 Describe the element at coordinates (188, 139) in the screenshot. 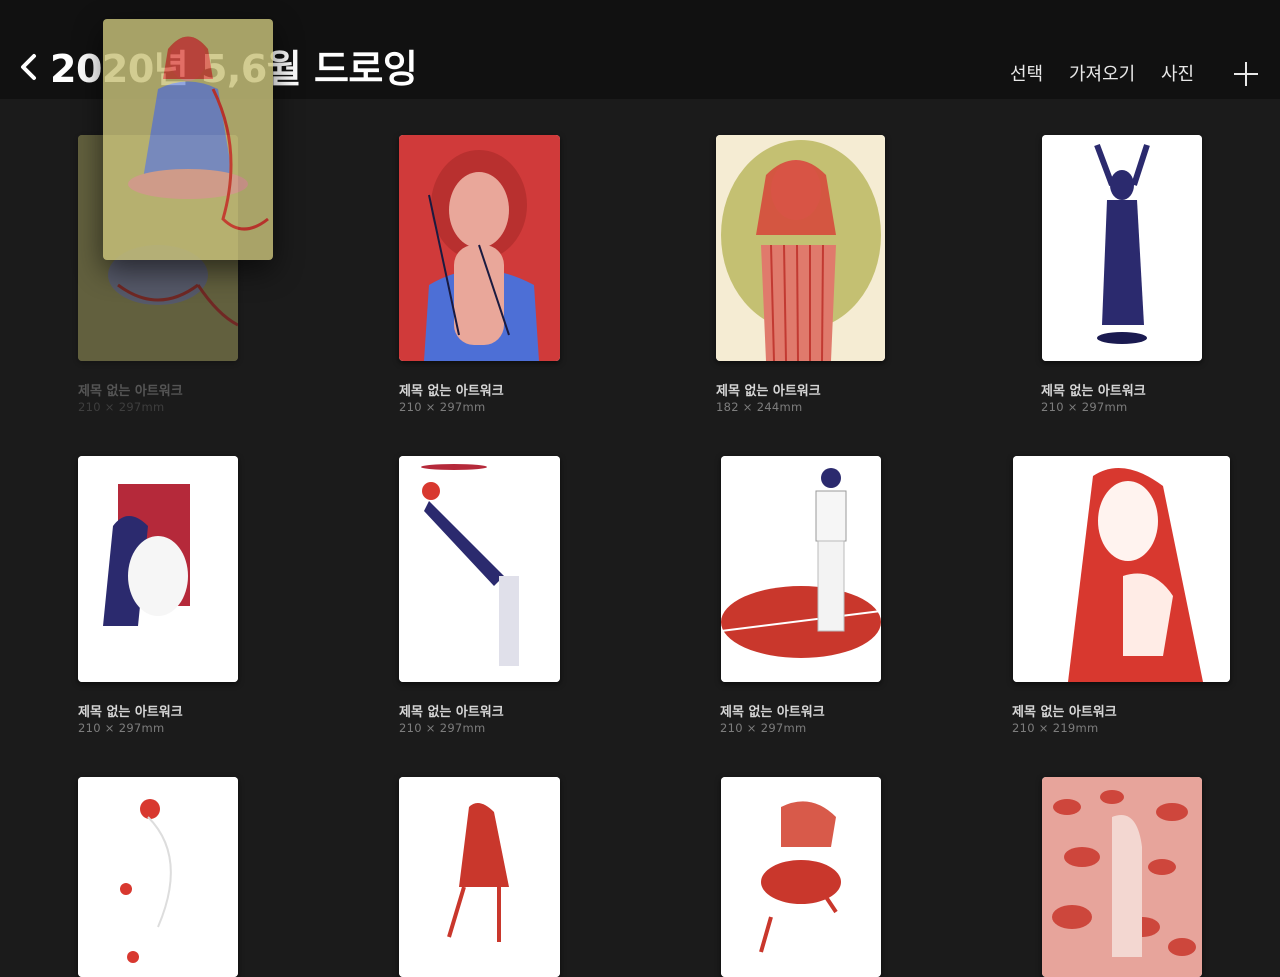

I see `dragged-artwork-preview` at that location.